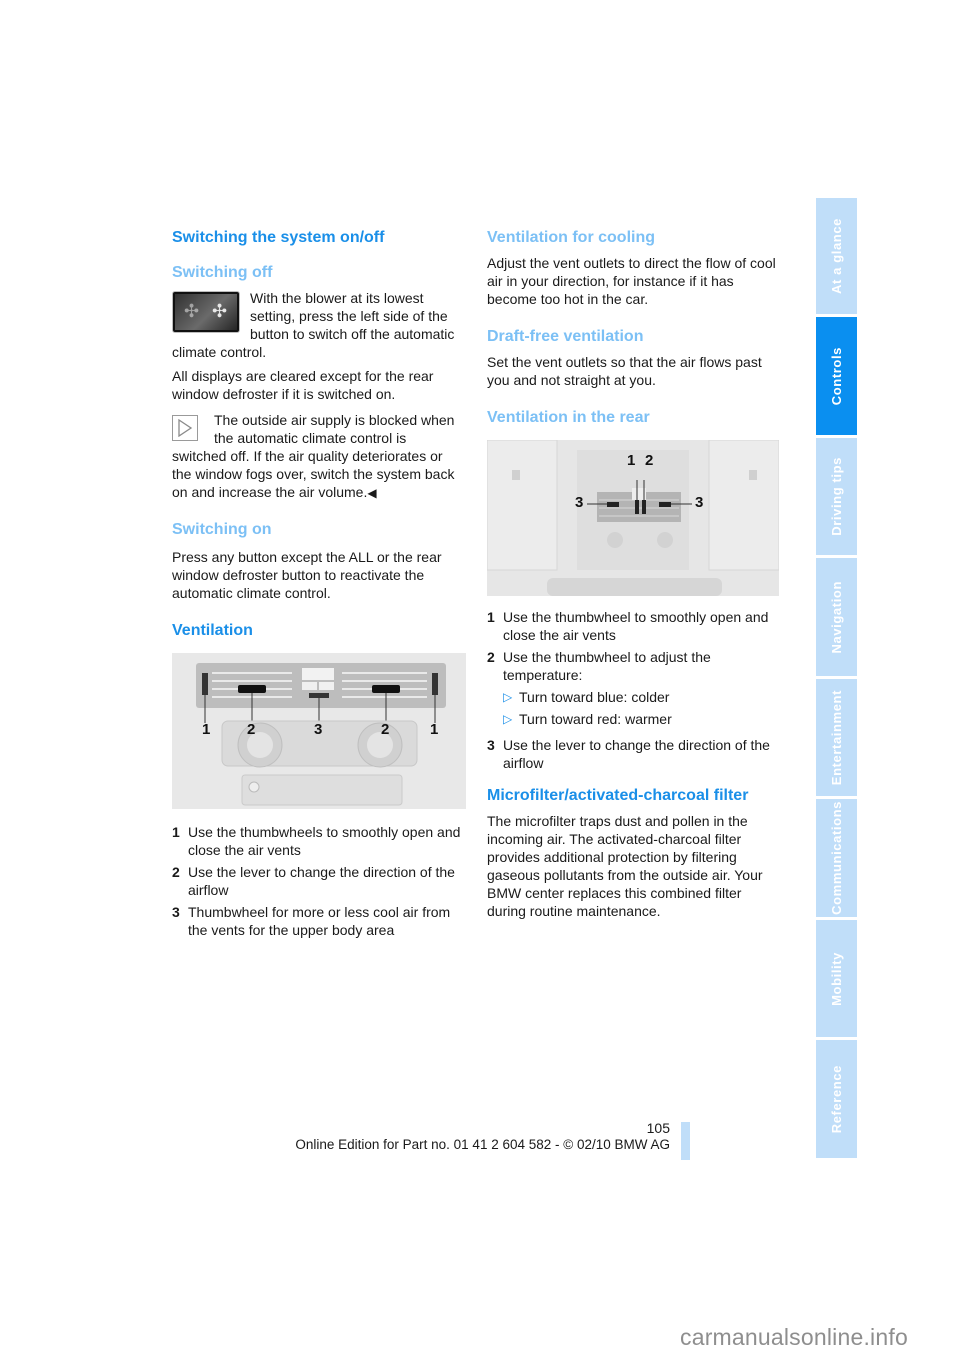 The width and height of the screenshot is (960, 1358). What do you see at coordinates (587, 719) in the screenshot?
I see `bullet-item: ▷ Turn toward red: warmer` at bounding box center [587, 719].